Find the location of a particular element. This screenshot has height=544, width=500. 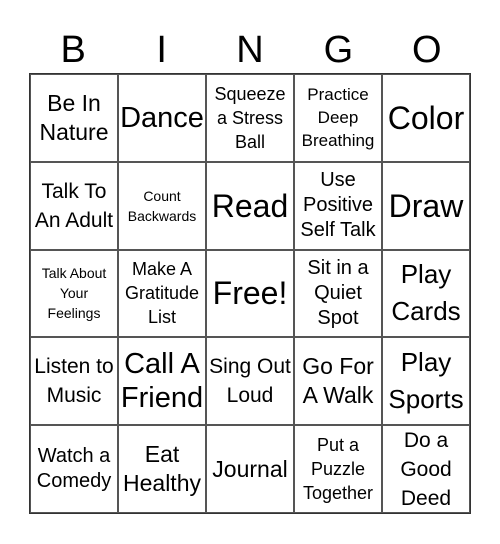

bingo-cell: Play Cards is located at coordinates (426, 293).